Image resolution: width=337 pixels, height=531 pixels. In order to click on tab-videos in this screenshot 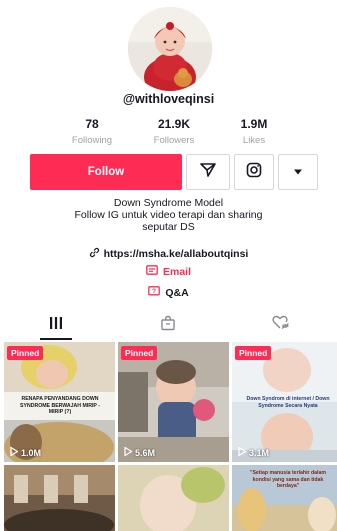, I will do `click(56, 325)`.